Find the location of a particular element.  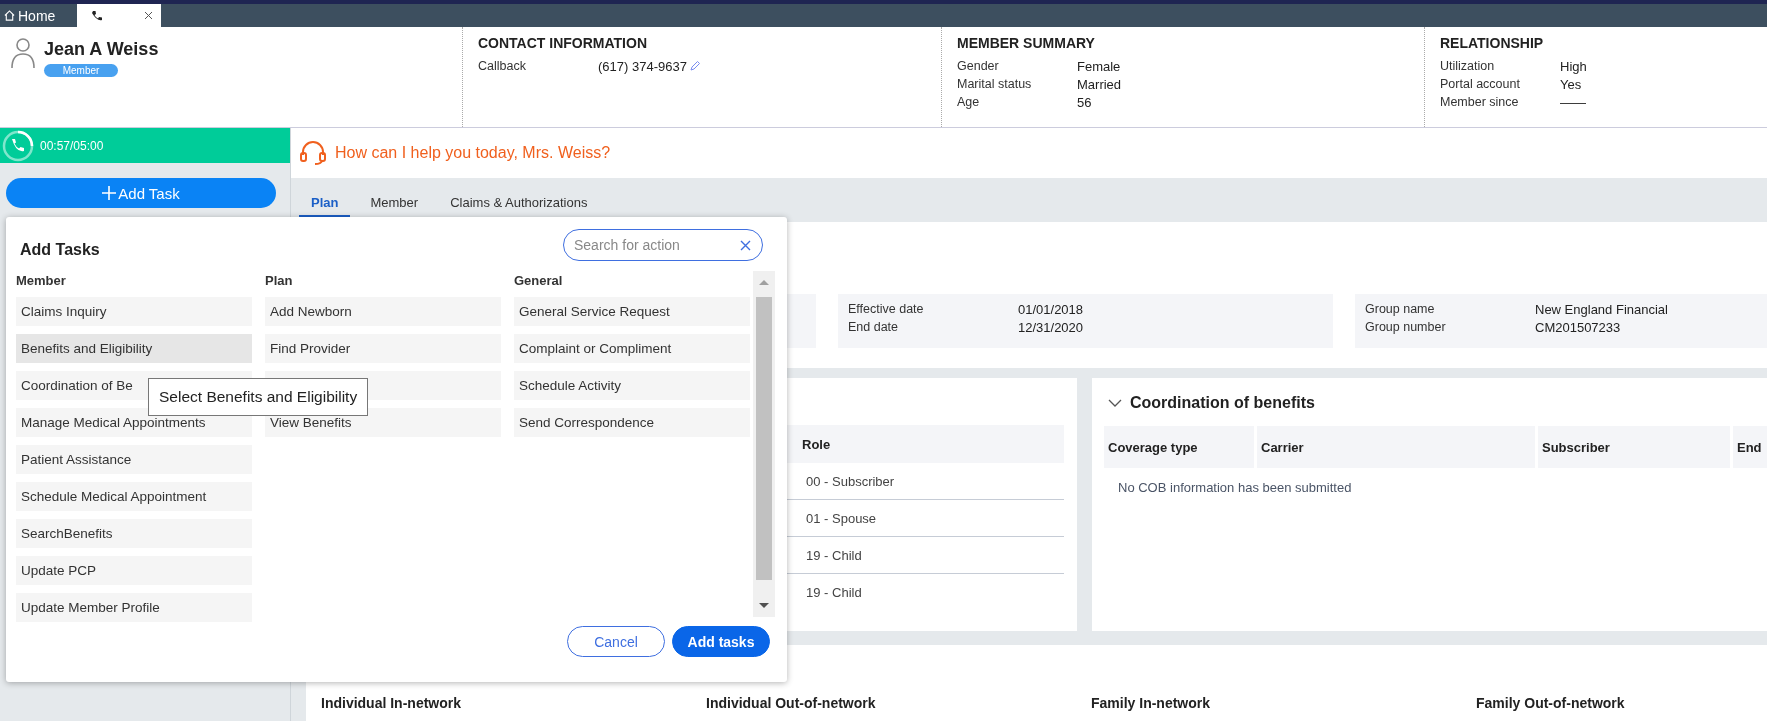

phone-icon is located at coordinates (97, 15).